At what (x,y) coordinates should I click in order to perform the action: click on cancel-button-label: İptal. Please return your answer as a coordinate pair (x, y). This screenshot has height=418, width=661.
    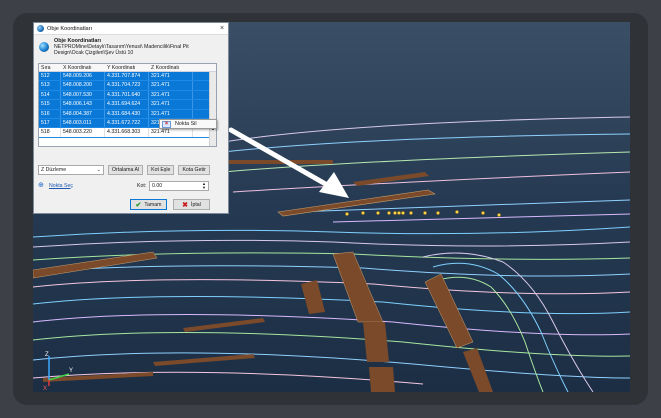
    Looking at the image, I should click on (196, 204).